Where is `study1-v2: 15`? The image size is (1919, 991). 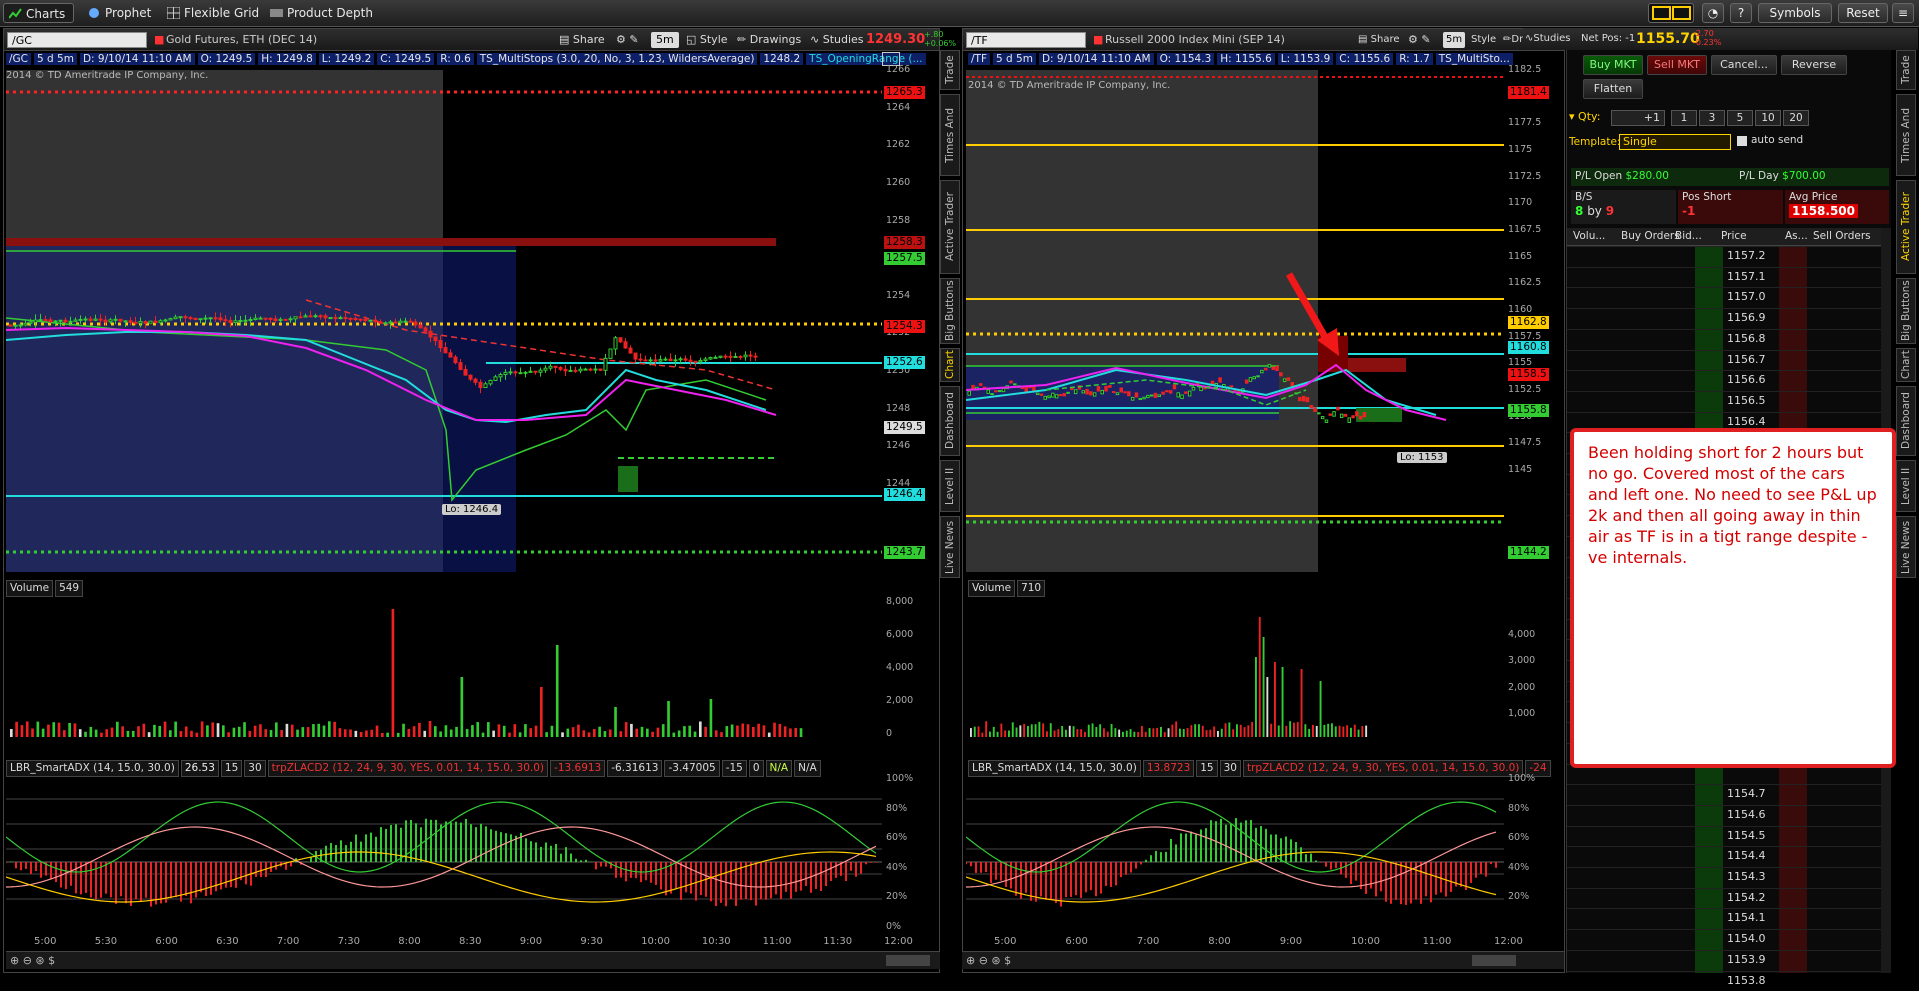 study1-v2: 15 is located at coordinates (231, 768).